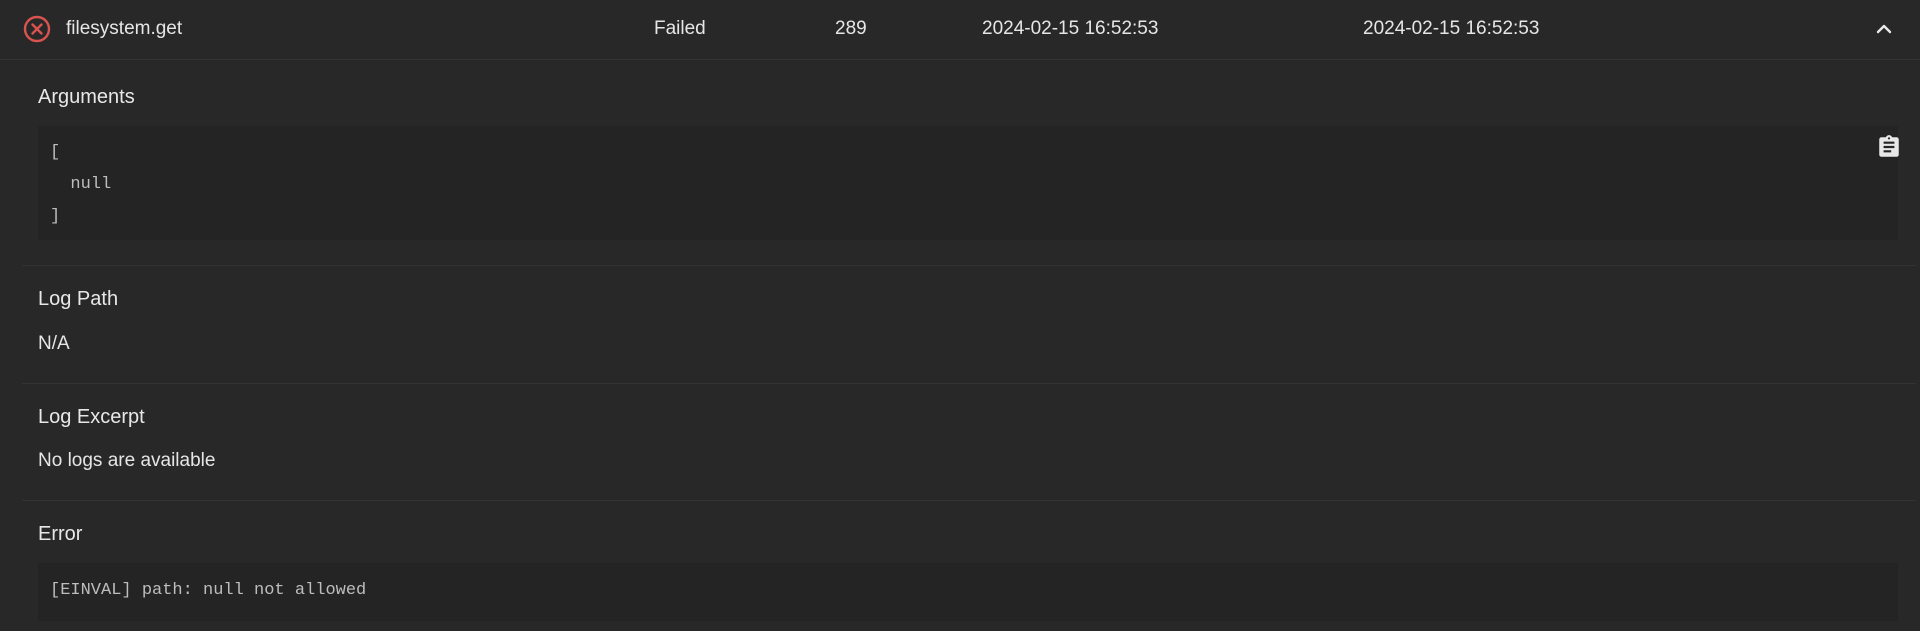  I want to click on log-path-title: Log Path, so click(78, 299).